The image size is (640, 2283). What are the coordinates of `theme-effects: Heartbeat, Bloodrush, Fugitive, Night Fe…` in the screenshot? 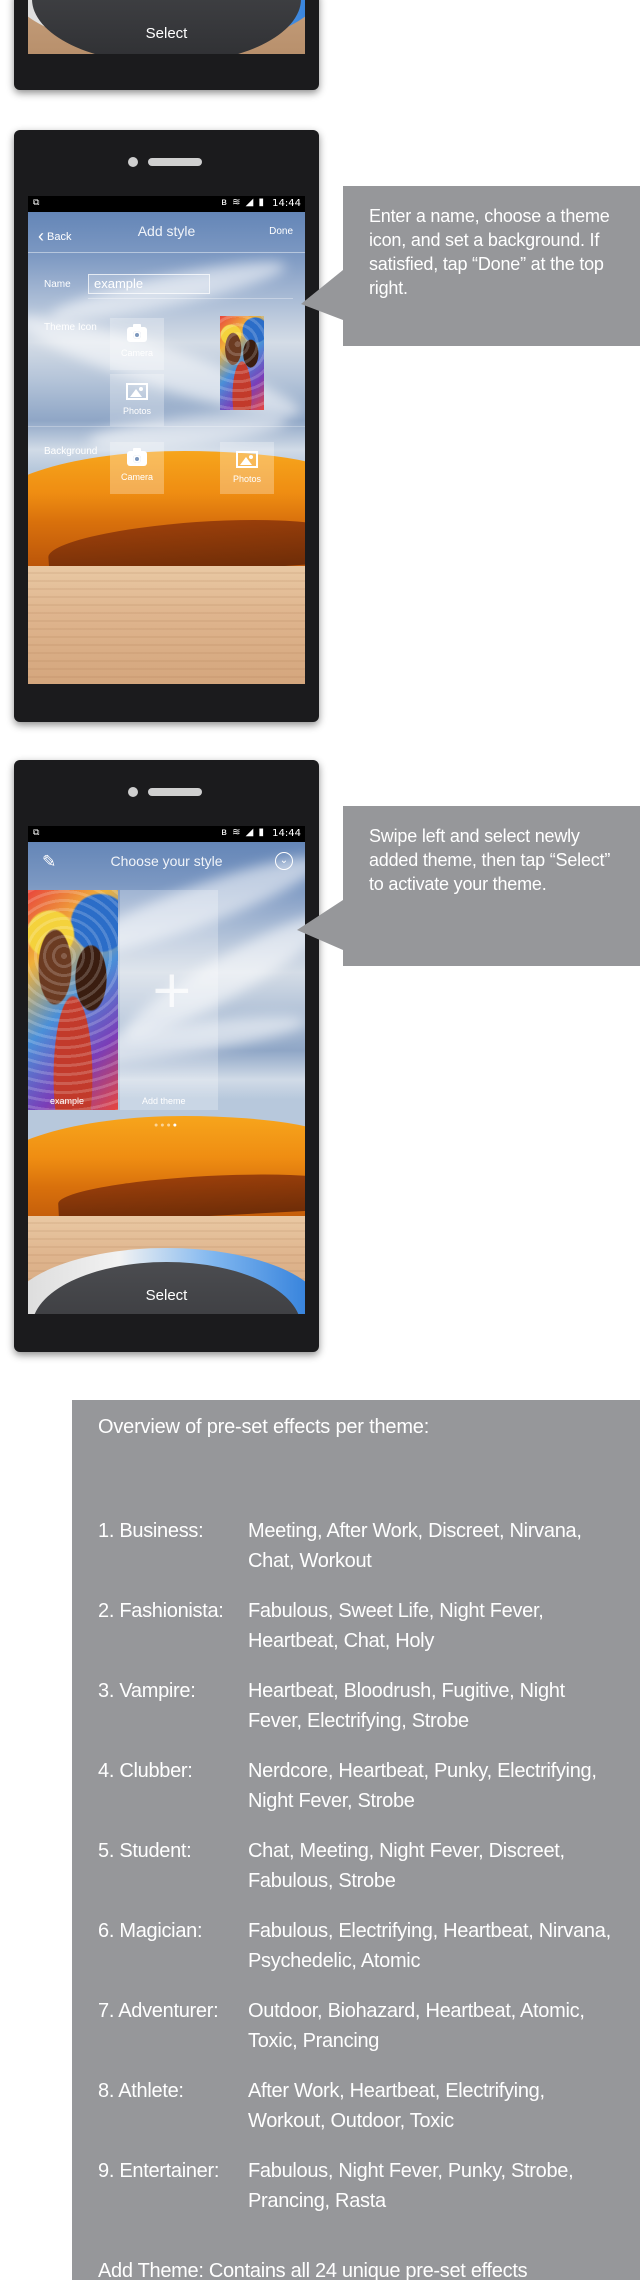 It's located at (406, 1706).